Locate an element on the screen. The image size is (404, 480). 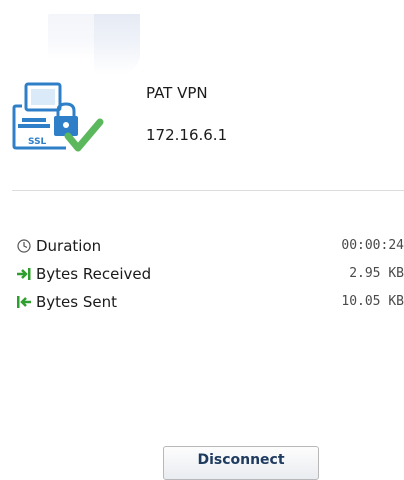
stat-value: 10.05 KB is located at coordinates (372, 301).